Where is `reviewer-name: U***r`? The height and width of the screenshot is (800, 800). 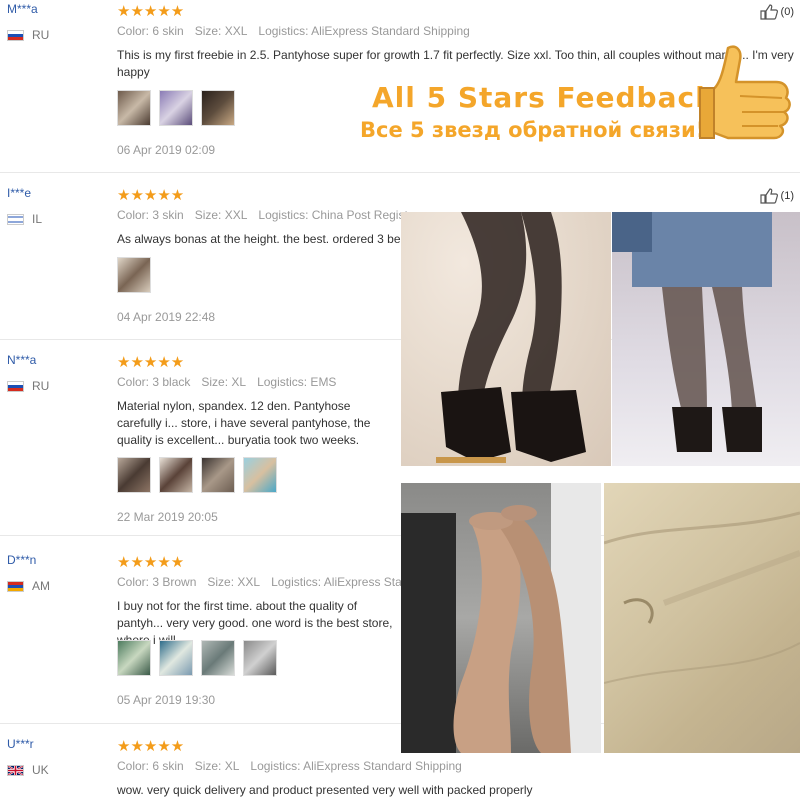 reviewer-name: U***r is located at coordinates (20, 744).